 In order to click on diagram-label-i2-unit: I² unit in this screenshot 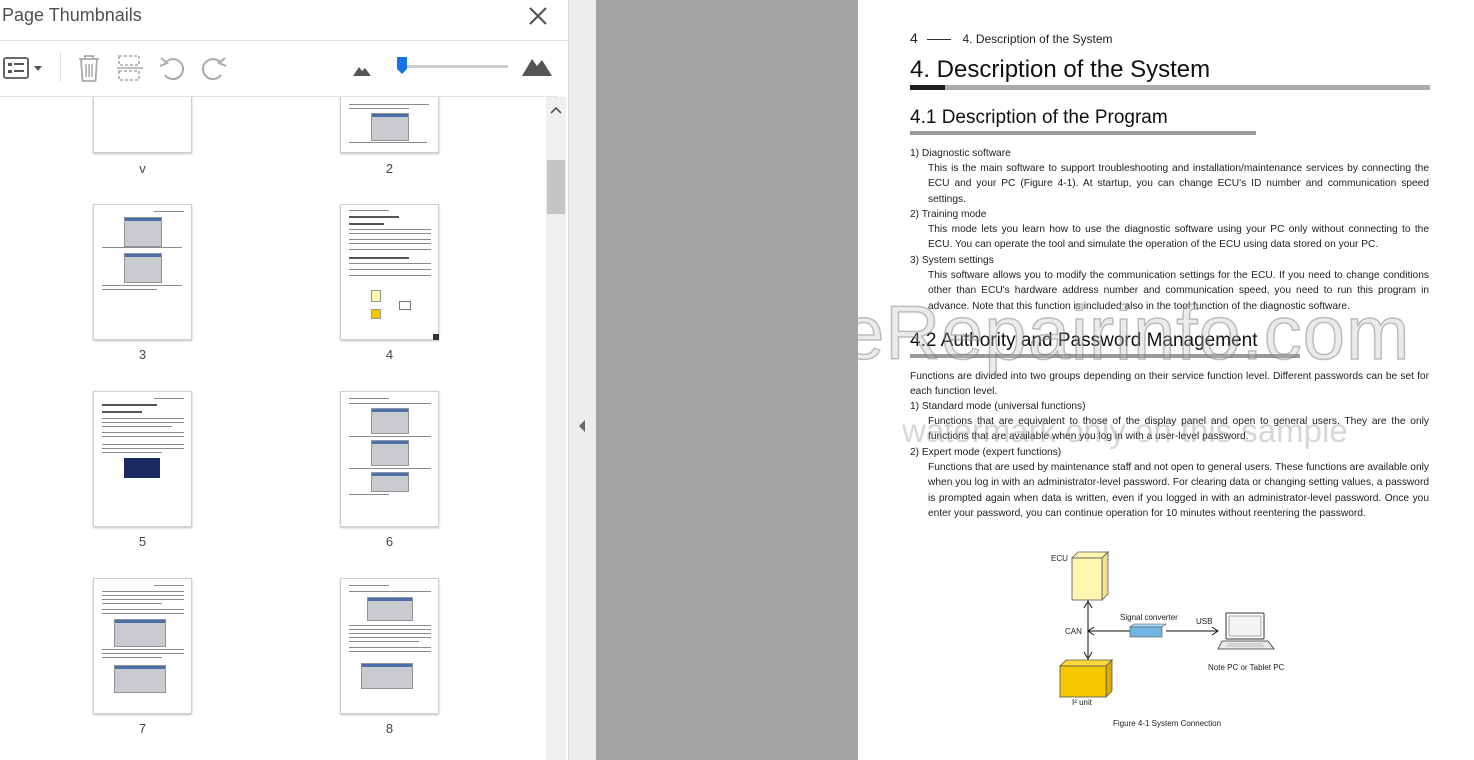, I will do `click(1082, 702)`.